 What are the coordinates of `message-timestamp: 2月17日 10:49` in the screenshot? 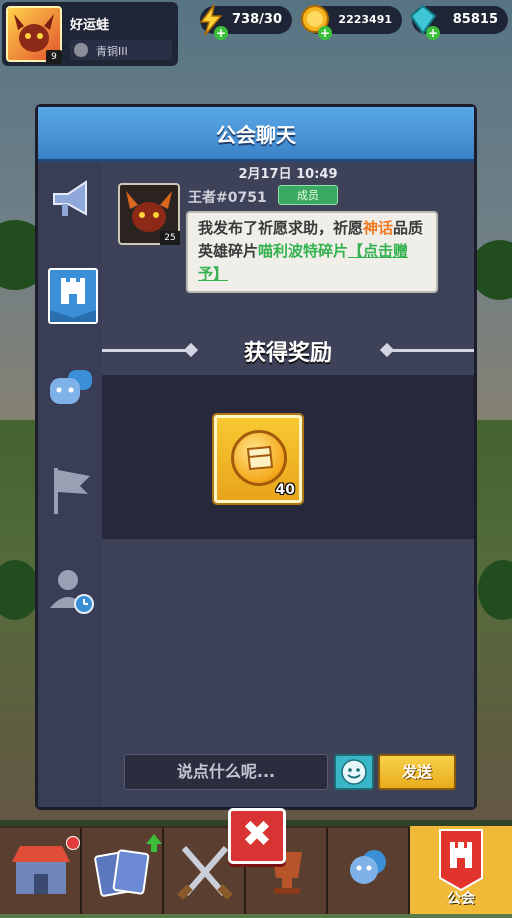 It's located at (288, 174).